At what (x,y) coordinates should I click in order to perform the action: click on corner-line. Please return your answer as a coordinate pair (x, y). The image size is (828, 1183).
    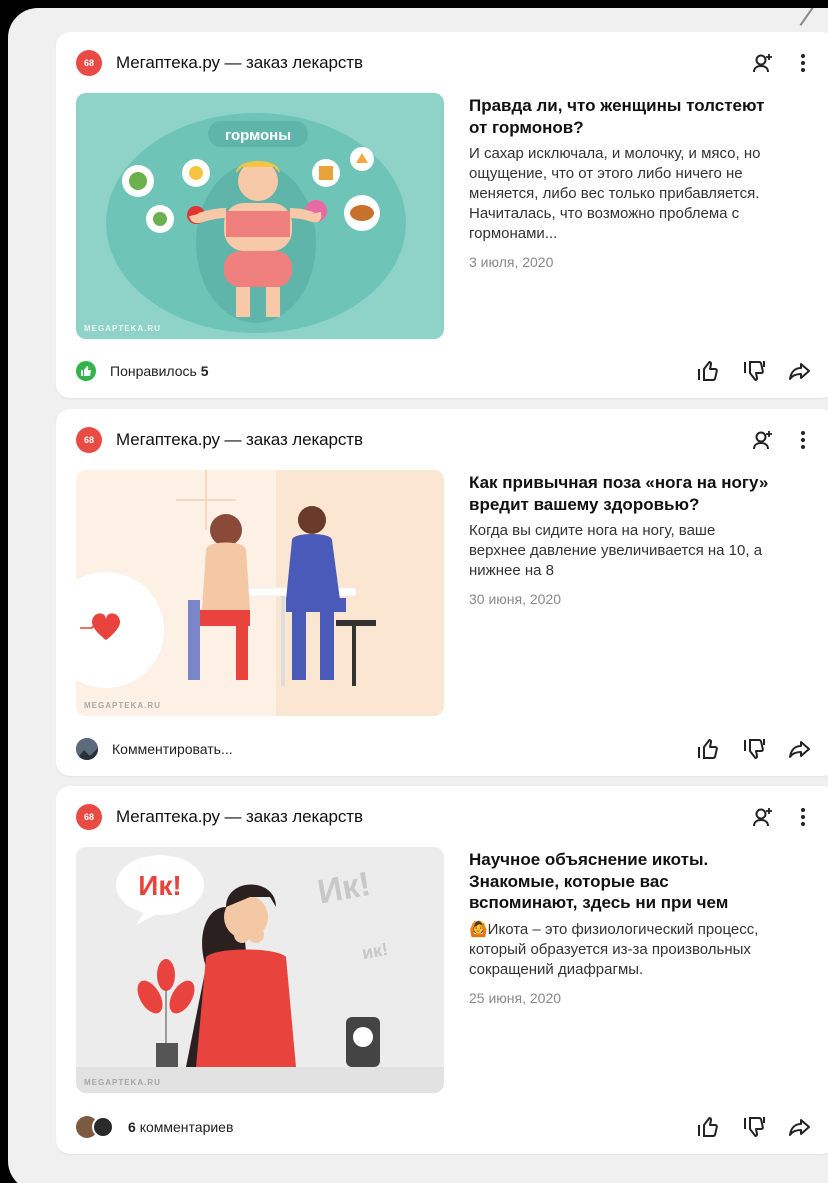
    Looking at the image, I should click on (809, 17).